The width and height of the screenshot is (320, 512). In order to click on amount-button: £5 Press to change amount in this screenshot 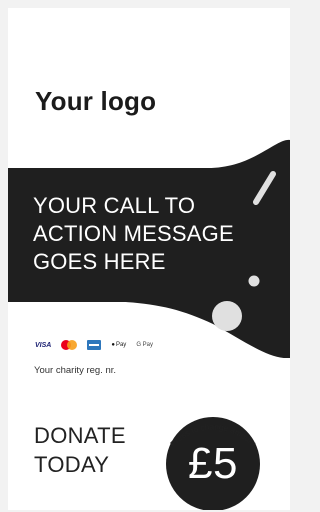, I will do `click(213, 452)`.